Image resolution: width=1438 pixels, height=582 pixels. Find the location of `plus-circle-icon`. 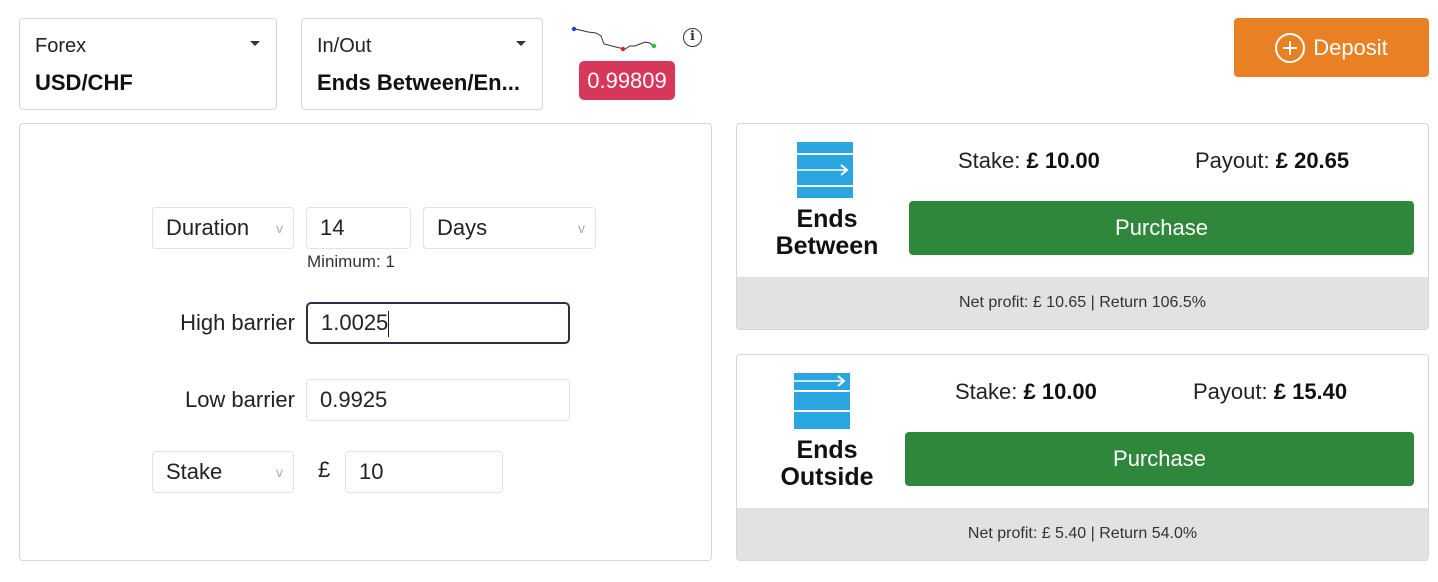

plus-circle-icon is located at coordinates (1290, 47).